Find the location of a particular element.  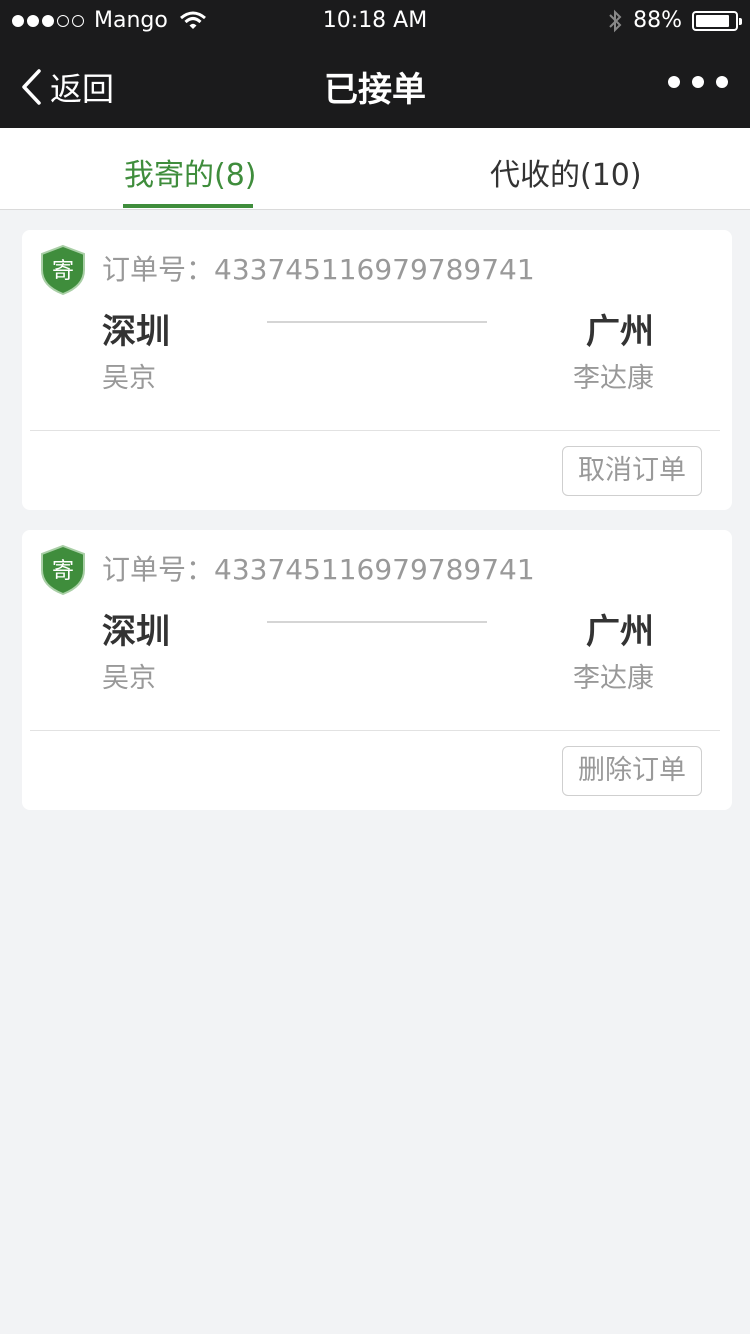

tab-received: 代收的(10) is located at coordinates (566, 172).